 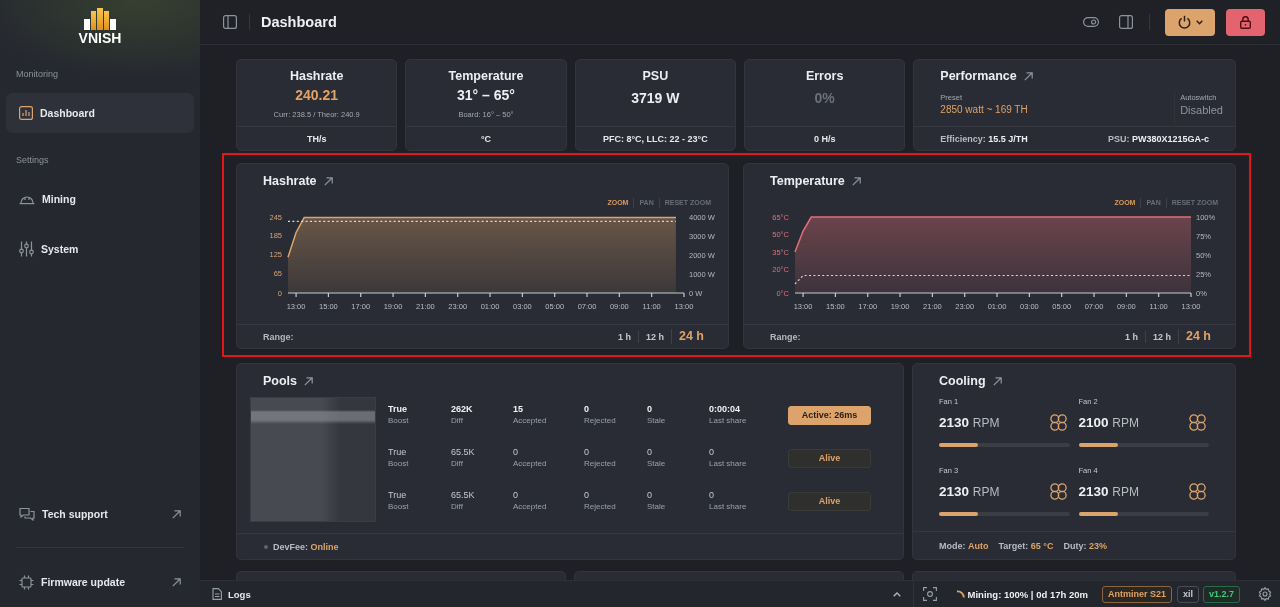 What do you see at coordinates (1108, 422) in the screenshot?
I see `fan-speed: 2100 RPM` at bounding box center [1108, 422].